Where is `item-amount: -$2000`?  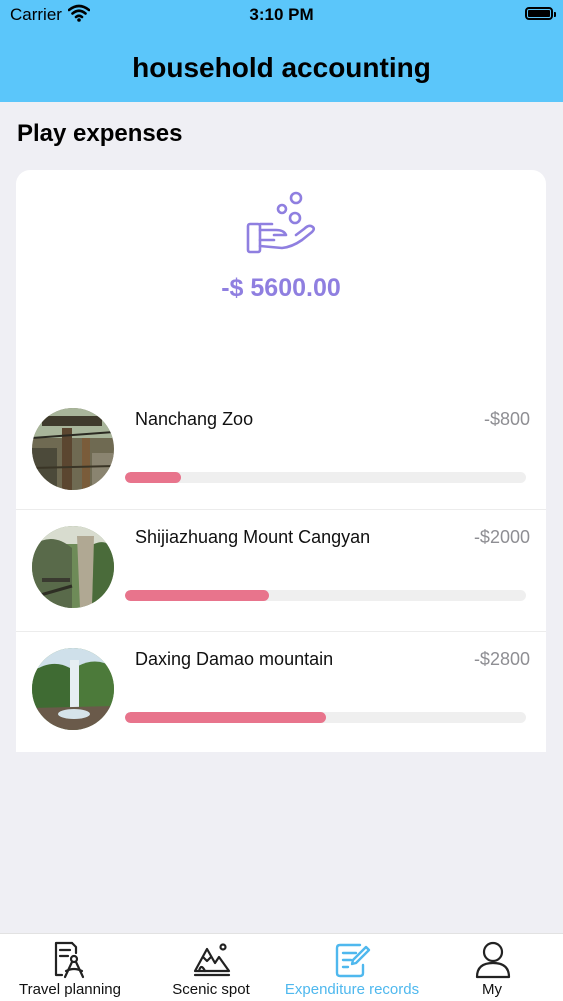 item-amount: -$2000 is located at coordinates (501, 537).